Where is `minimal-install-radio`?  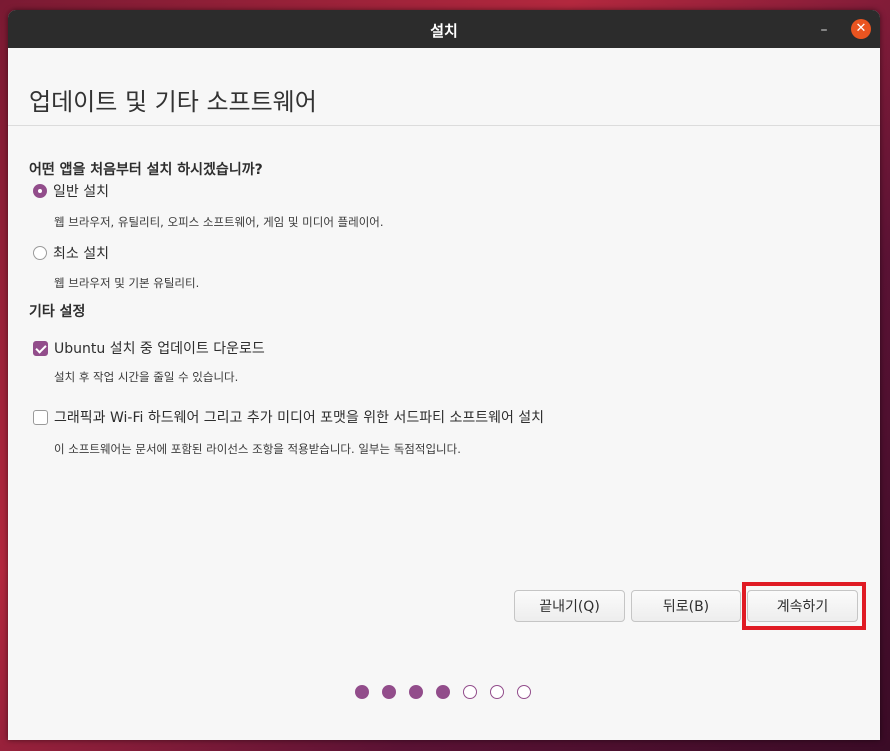 minimal-install-radio is located at coordinates (40, 253).